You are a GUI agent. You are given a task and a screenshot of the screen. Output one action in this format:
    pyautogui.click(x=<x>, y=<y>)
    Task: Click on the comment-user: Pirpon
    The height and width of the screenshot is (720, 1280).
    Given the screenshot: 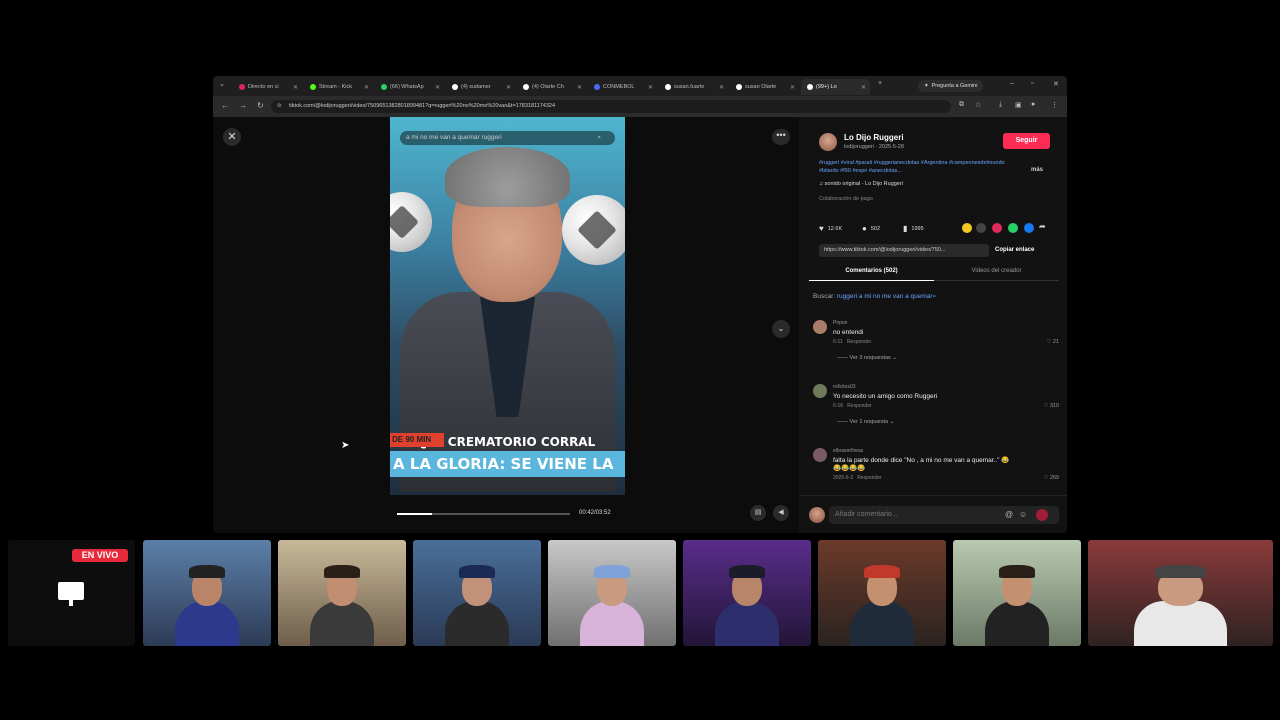 What is the action you would take?
    pyautogui.click(x=840, y=323)
    